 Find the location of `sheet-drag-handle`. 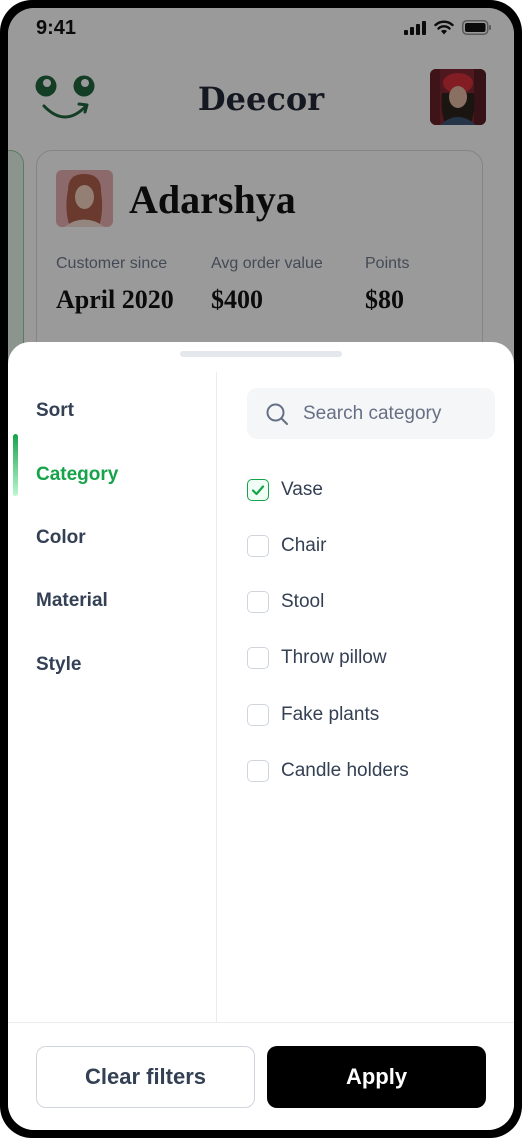

sheet-drag-handle is located at coordinates (261, 354).